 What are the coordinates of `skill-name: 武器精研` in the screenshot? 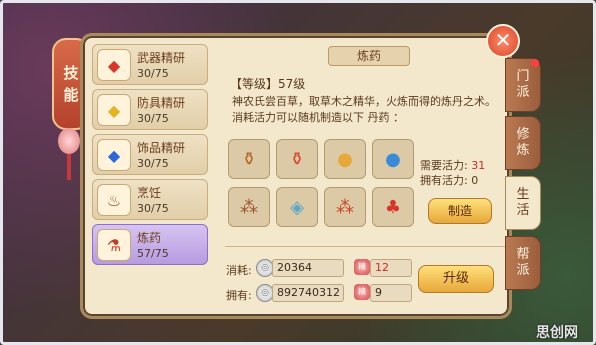 It's located at (161, 58).